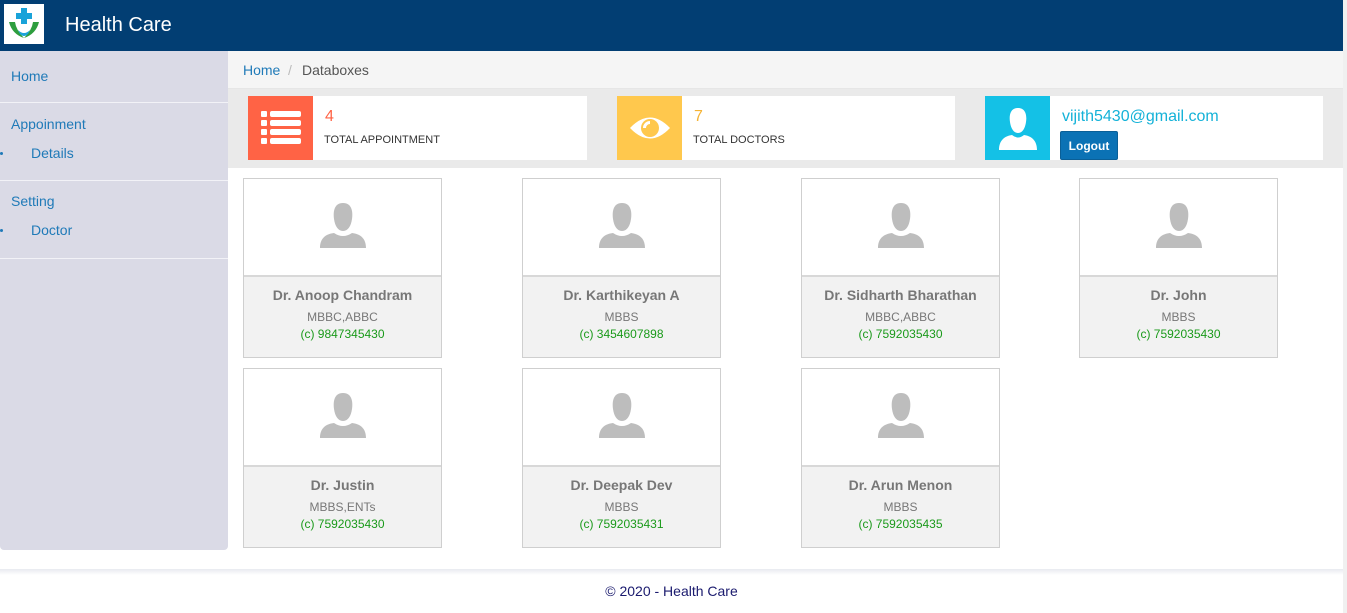 The image size is (1347, 613). I want to click on doctor-phone: (c) 3454607898, so click(621, 334).